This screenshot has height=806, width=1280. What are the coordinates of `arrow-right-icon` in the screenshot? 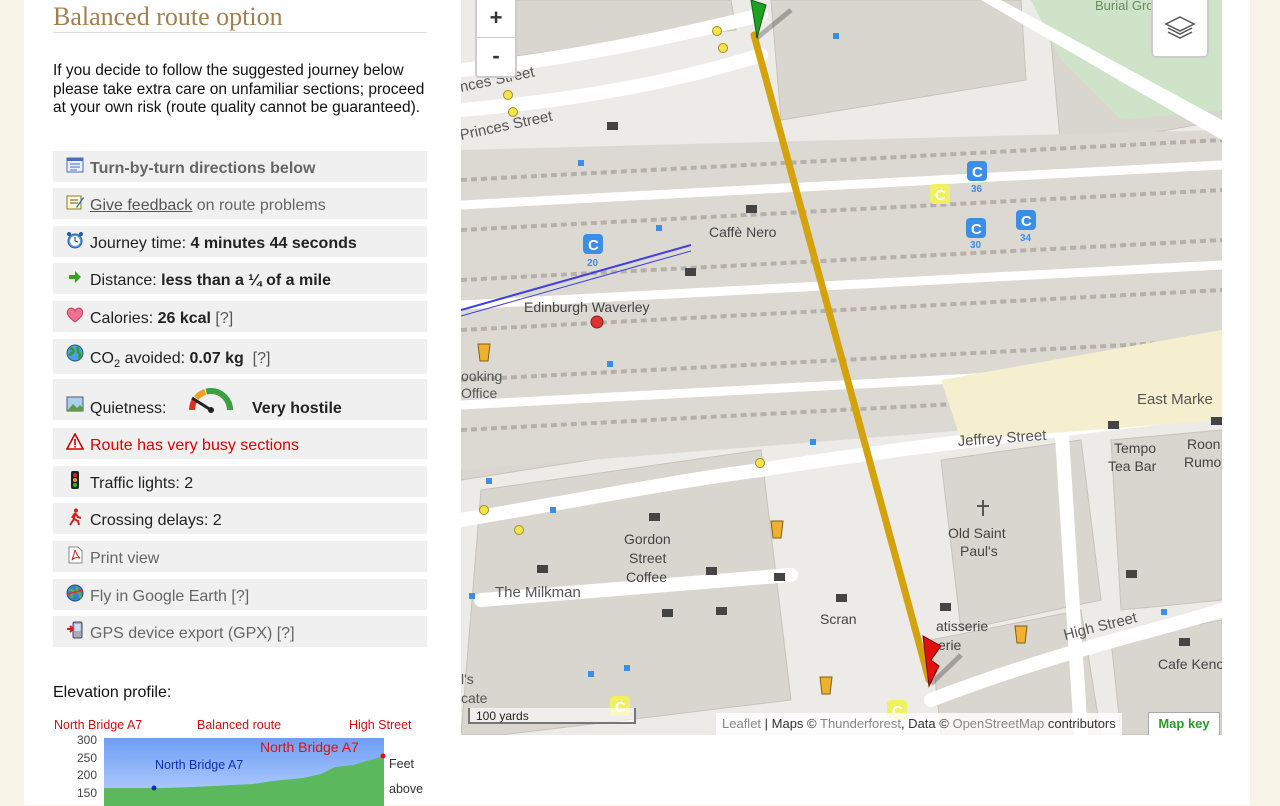 It's located at (75, 277).